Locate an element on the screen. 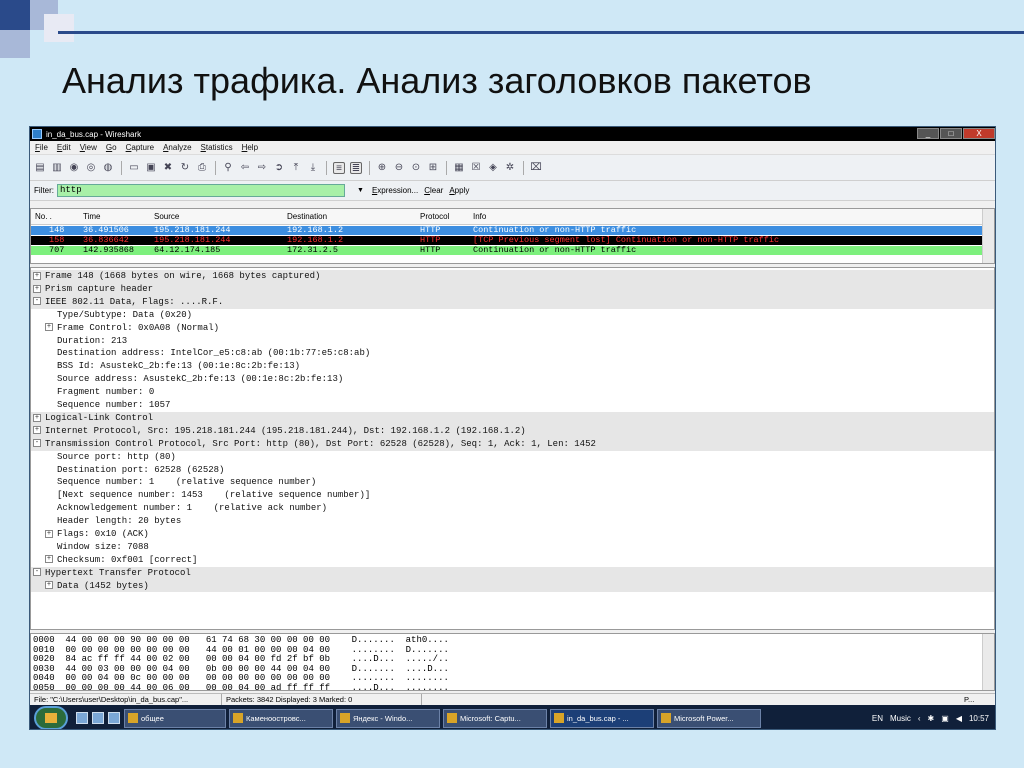  stop-capture-icon: ◎ is located at coordinates (91, 168).